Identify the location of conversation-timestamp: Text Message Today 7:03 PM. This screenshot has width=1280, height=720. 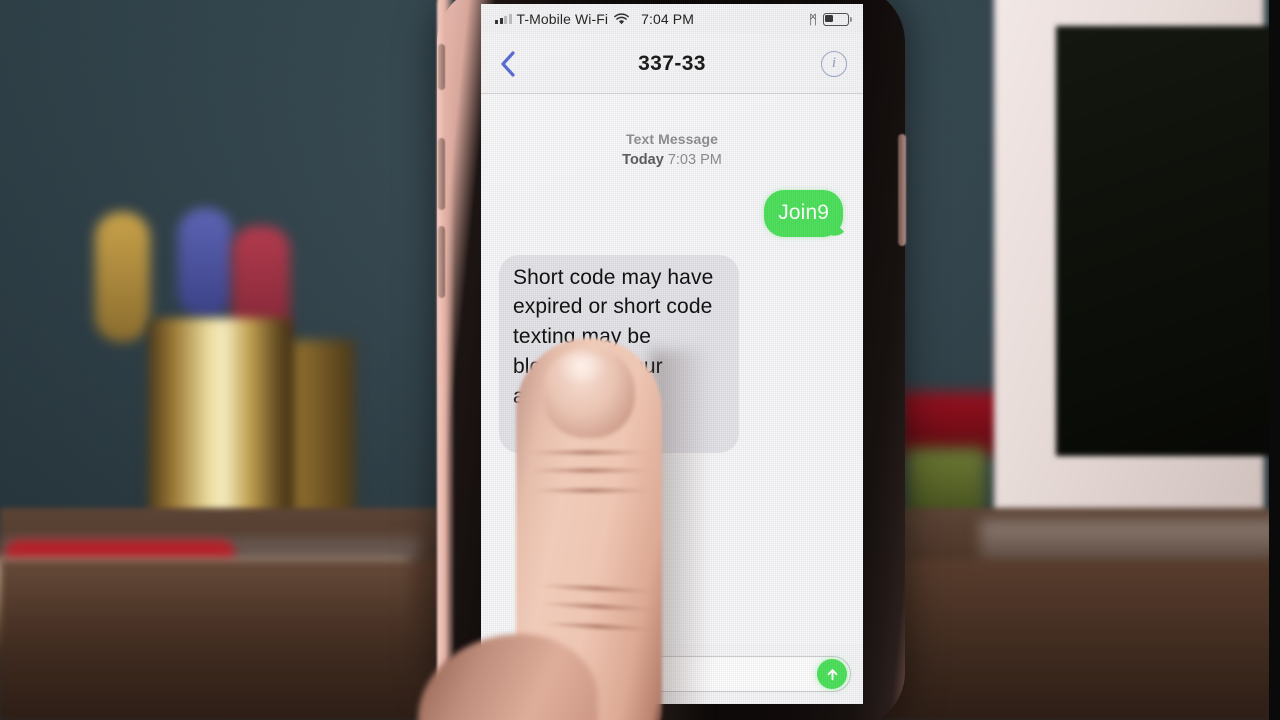
(672, 150).